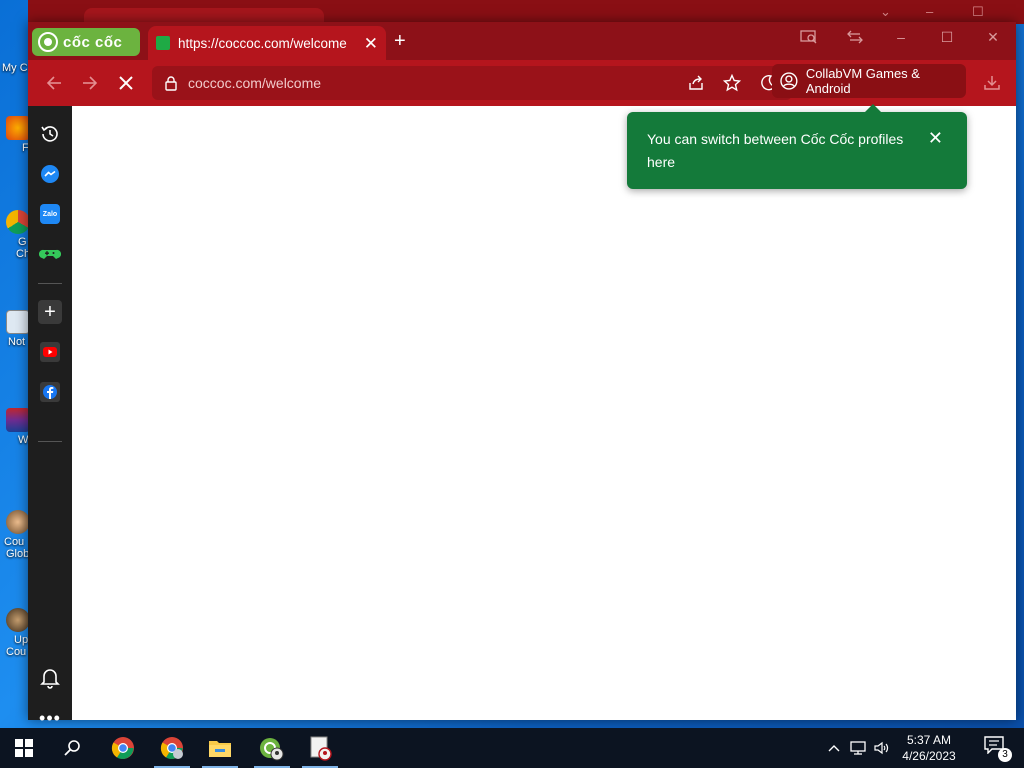 Image resolution: width=1024 pixels, height=768 pixels. What do you see at coordinates (929, 11) in the screenshot?
I see `minimize-icon: –` at bounding box center [929, 11].